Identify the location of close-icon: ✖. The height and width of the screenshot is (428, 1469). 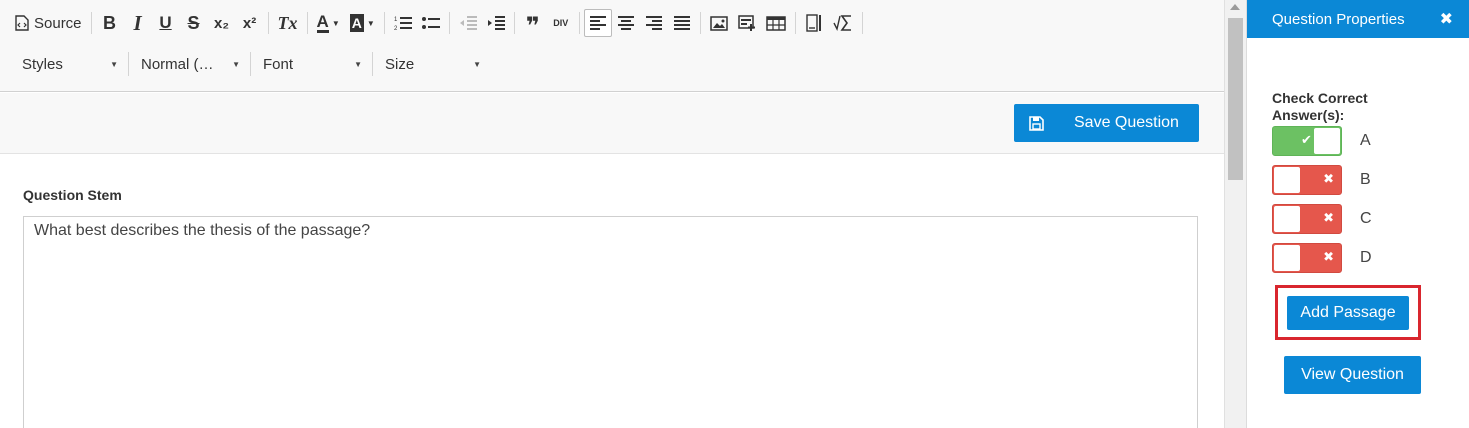
(1446, 19).